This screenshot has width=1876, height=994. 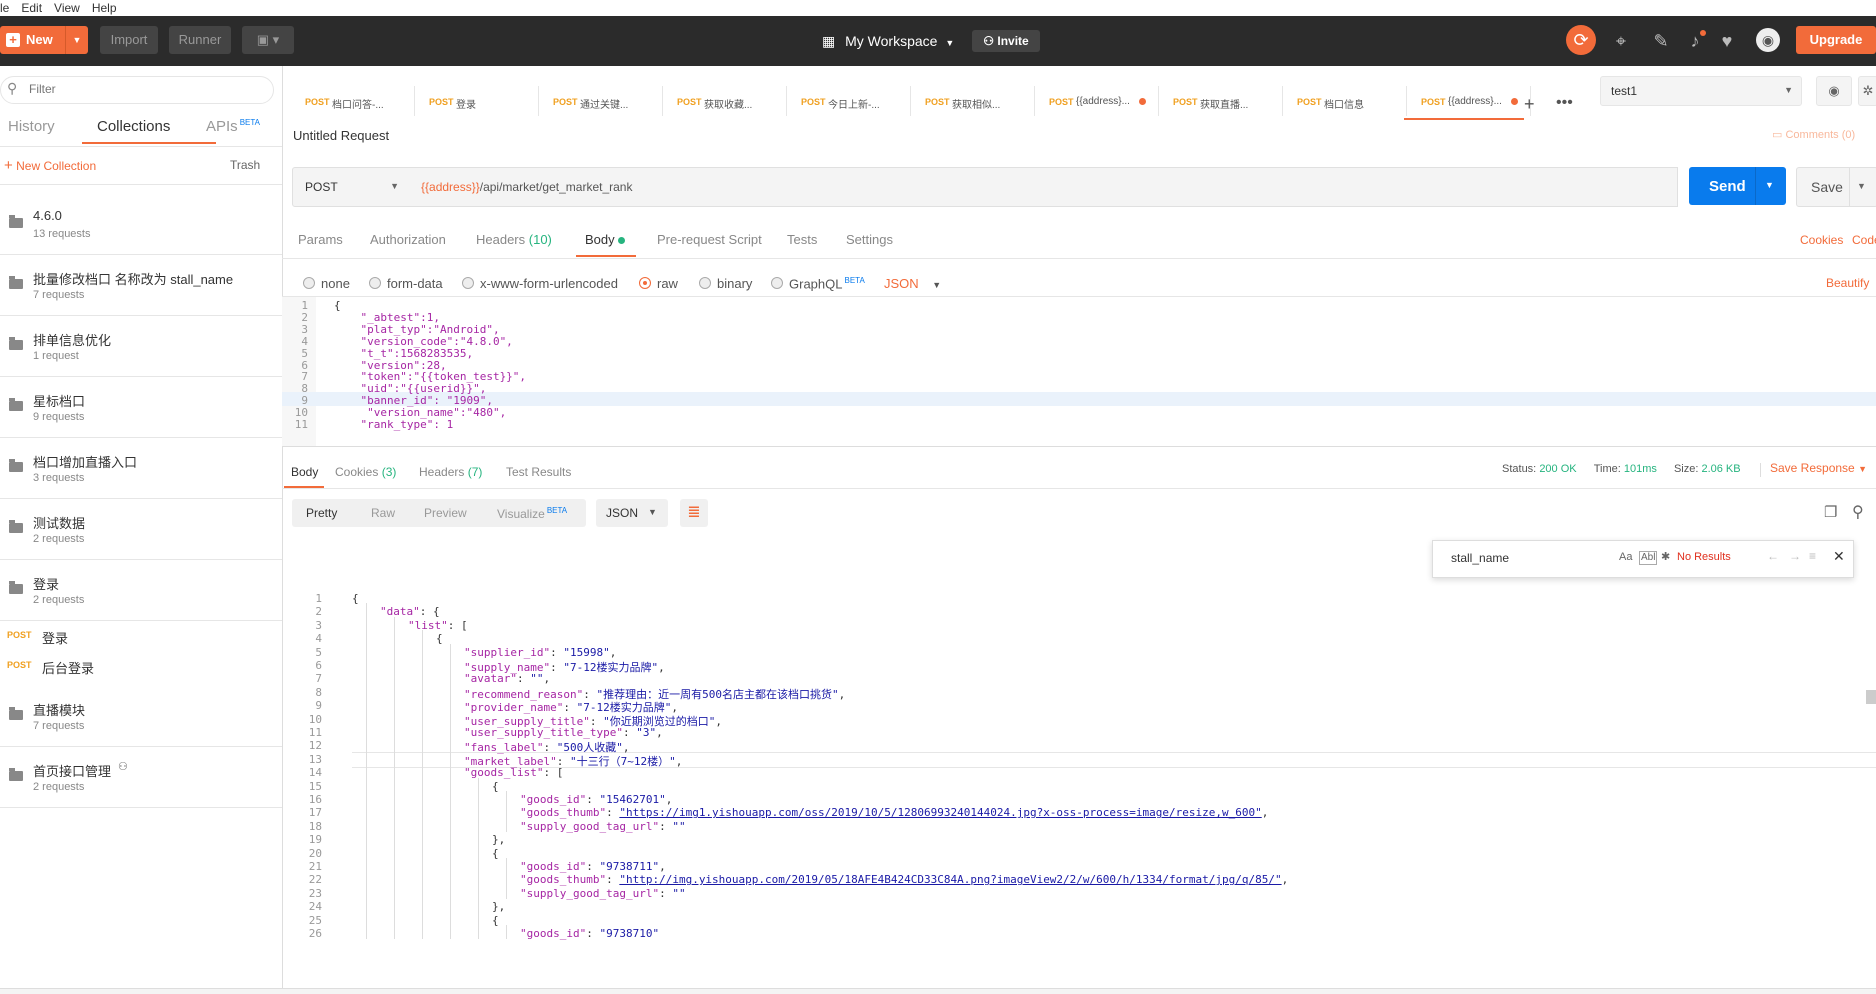 What do you see at coordinates (1661, 41) in the screenshot?
I see `wrench-icon: ✎` at bounding box center [1661, 41].